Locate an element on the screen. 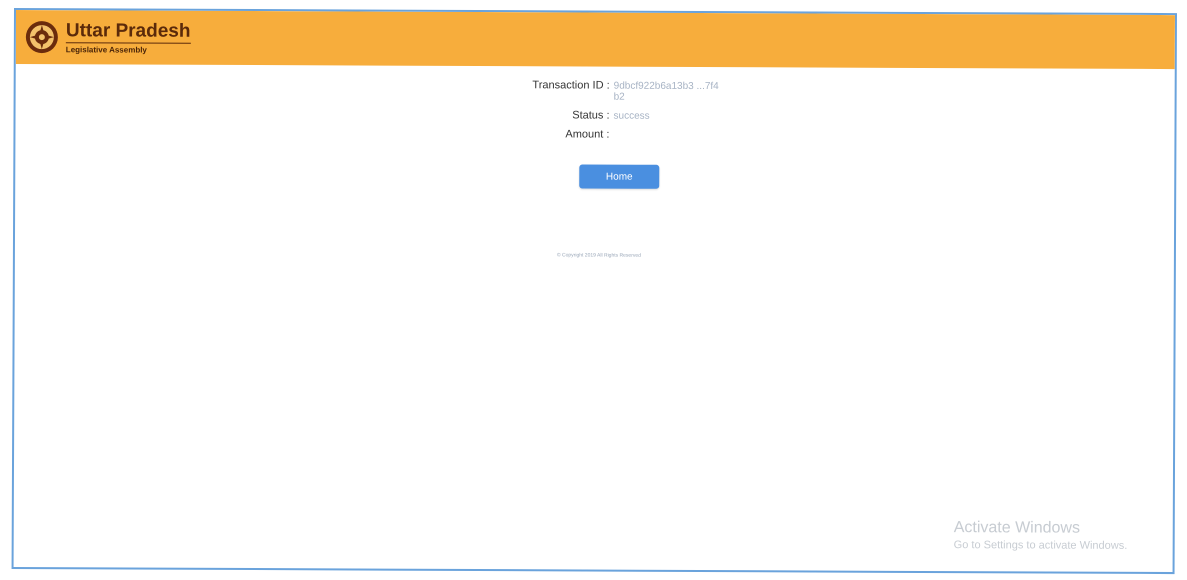 This screenshot has width=1187, height=580. status-label: Status : is located at coordinates (591, 115).